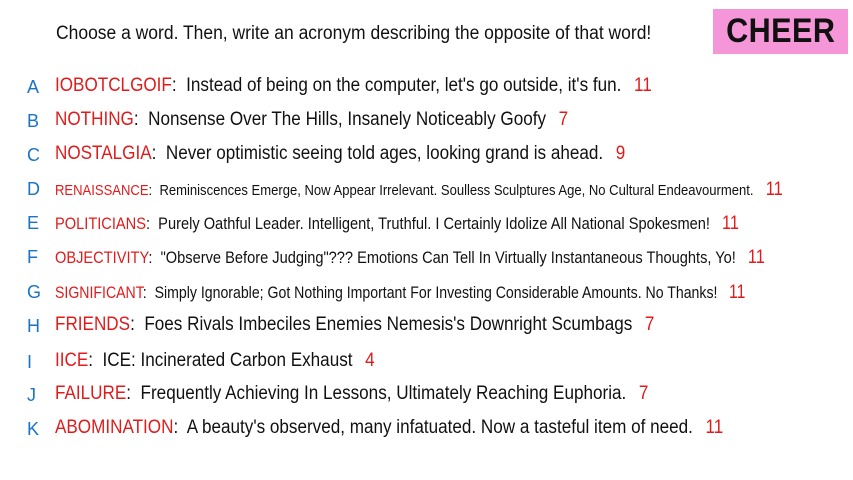 This screenshot has height=480, width=853. Describe the element at coordinates (227, 360) in the screenshot. I see `entry-acronym: ICE: Incinerated Carbon Exhaust` at that location.